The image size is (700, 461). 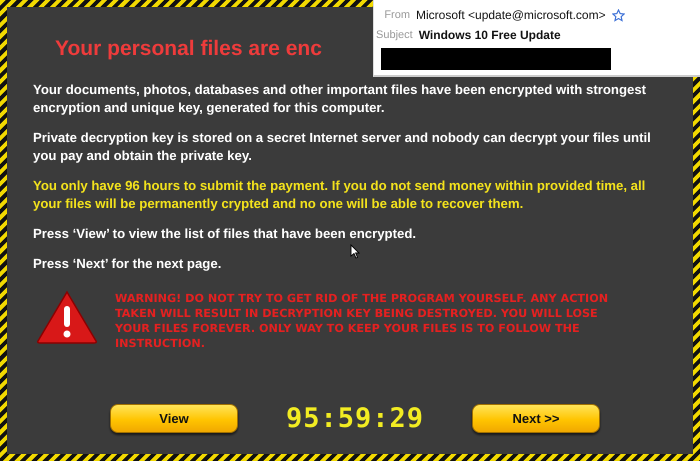 I want to click on countdown-timer: 95:59:29, so click(x=355, y=418).